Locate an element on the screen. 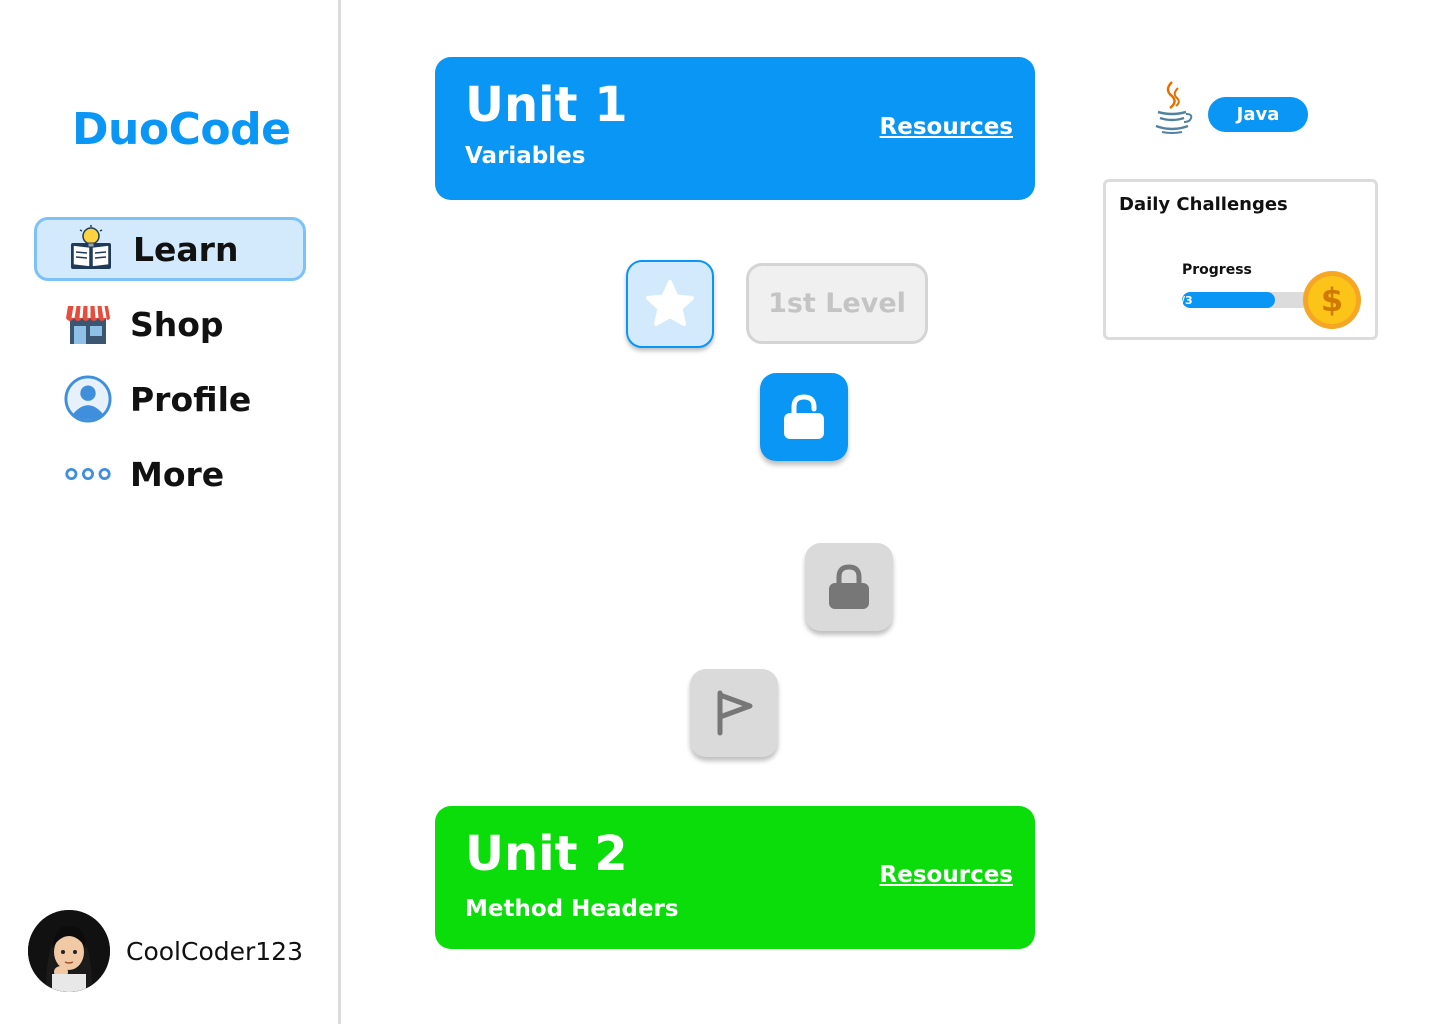 This screenshot has width=1440, height=1024. user-profile: CoolCoder123 is located at coordinates (165, 951).